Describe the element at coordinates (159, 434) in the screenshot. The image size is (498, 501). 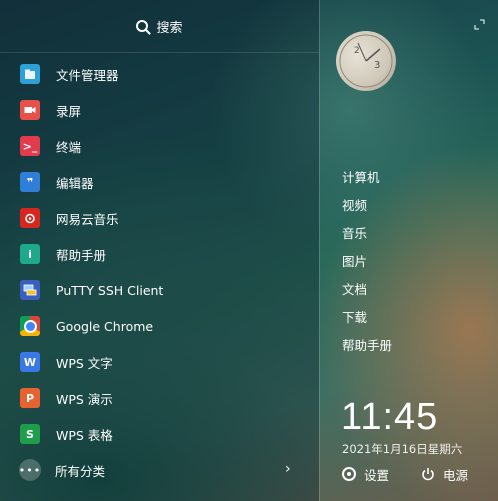
I see `app-item-wps-spreadsheet: S WPS 表格` at that location.